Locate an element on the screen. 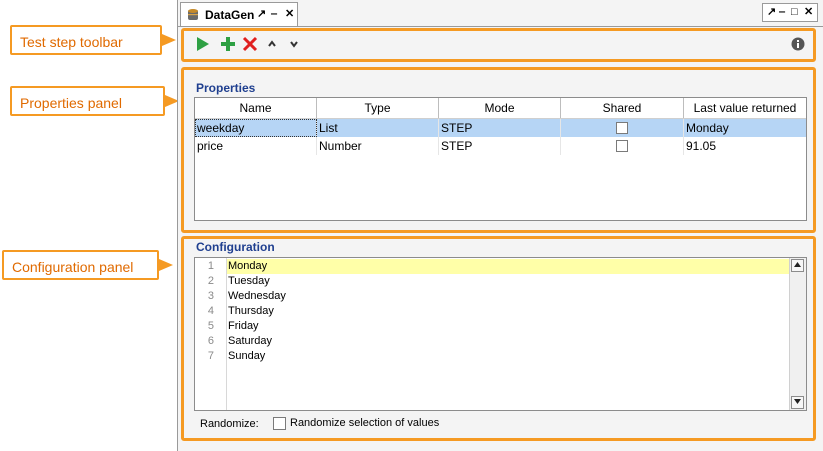 The image size is (823, 451). window-minimize-icon: ‒ is located at coordinates (782, 12).